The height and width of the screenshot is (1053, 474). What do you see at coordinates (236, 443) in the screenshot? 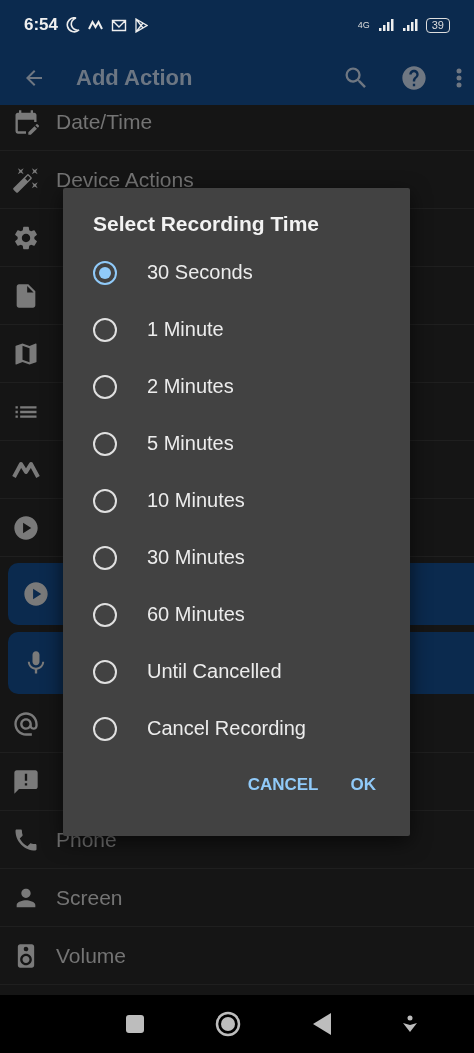
I see `radio-option: 5 Minutes` at bounding box center [236, 443].